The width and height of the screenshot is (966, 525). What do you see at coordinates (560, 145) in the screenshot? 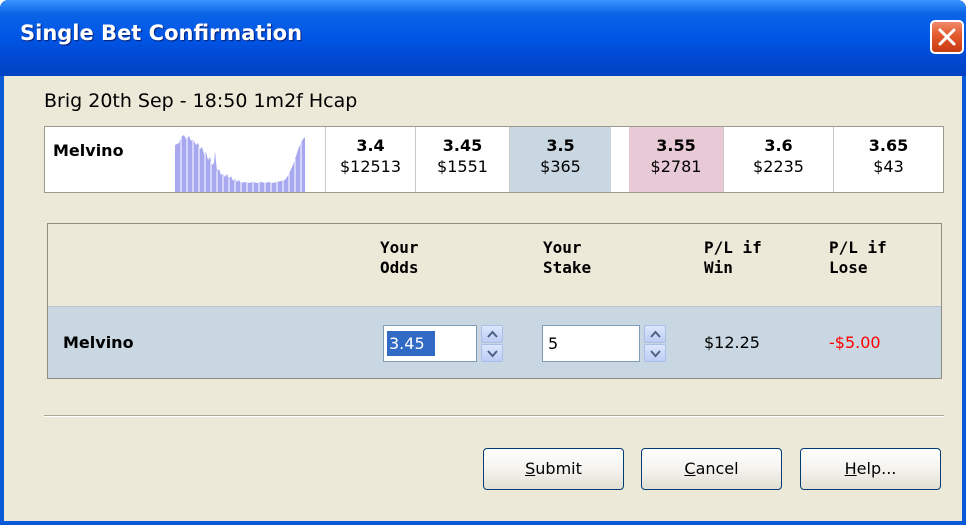
I see `back-price-3-odds: 3.5` at bounding box center [560, 145].